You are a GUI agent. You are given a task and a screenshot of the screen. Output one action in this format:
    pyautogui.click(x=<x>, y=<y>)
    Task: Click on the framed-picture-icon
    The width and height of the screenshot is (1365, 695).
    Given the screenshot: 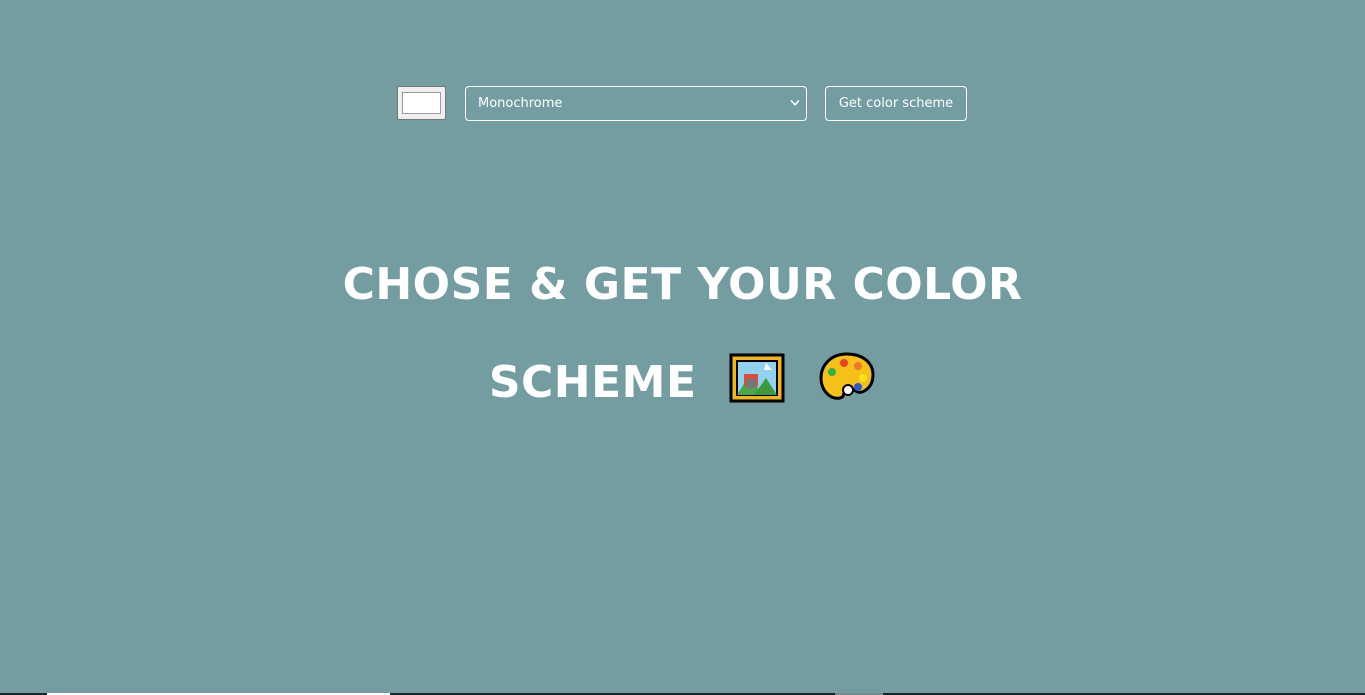 What is the action you would take?
    pyautogui.click(x=757, y=378)
    